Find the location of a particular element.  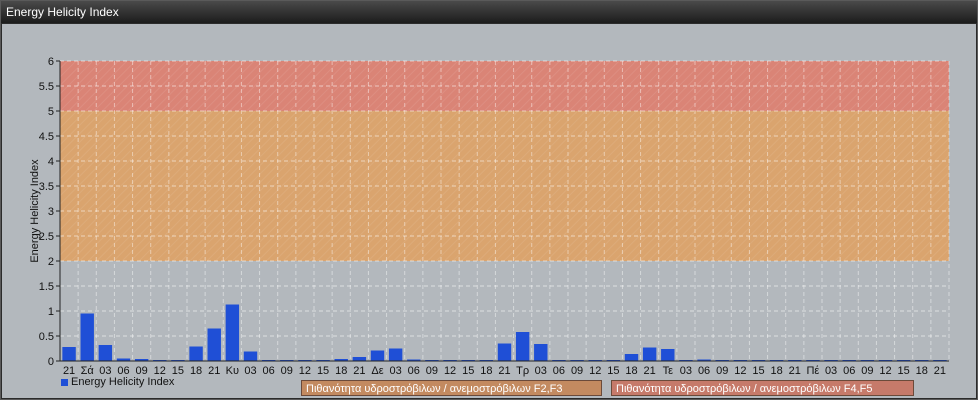

x-tick-label-35: 06 is located at coordinates (704, 371).